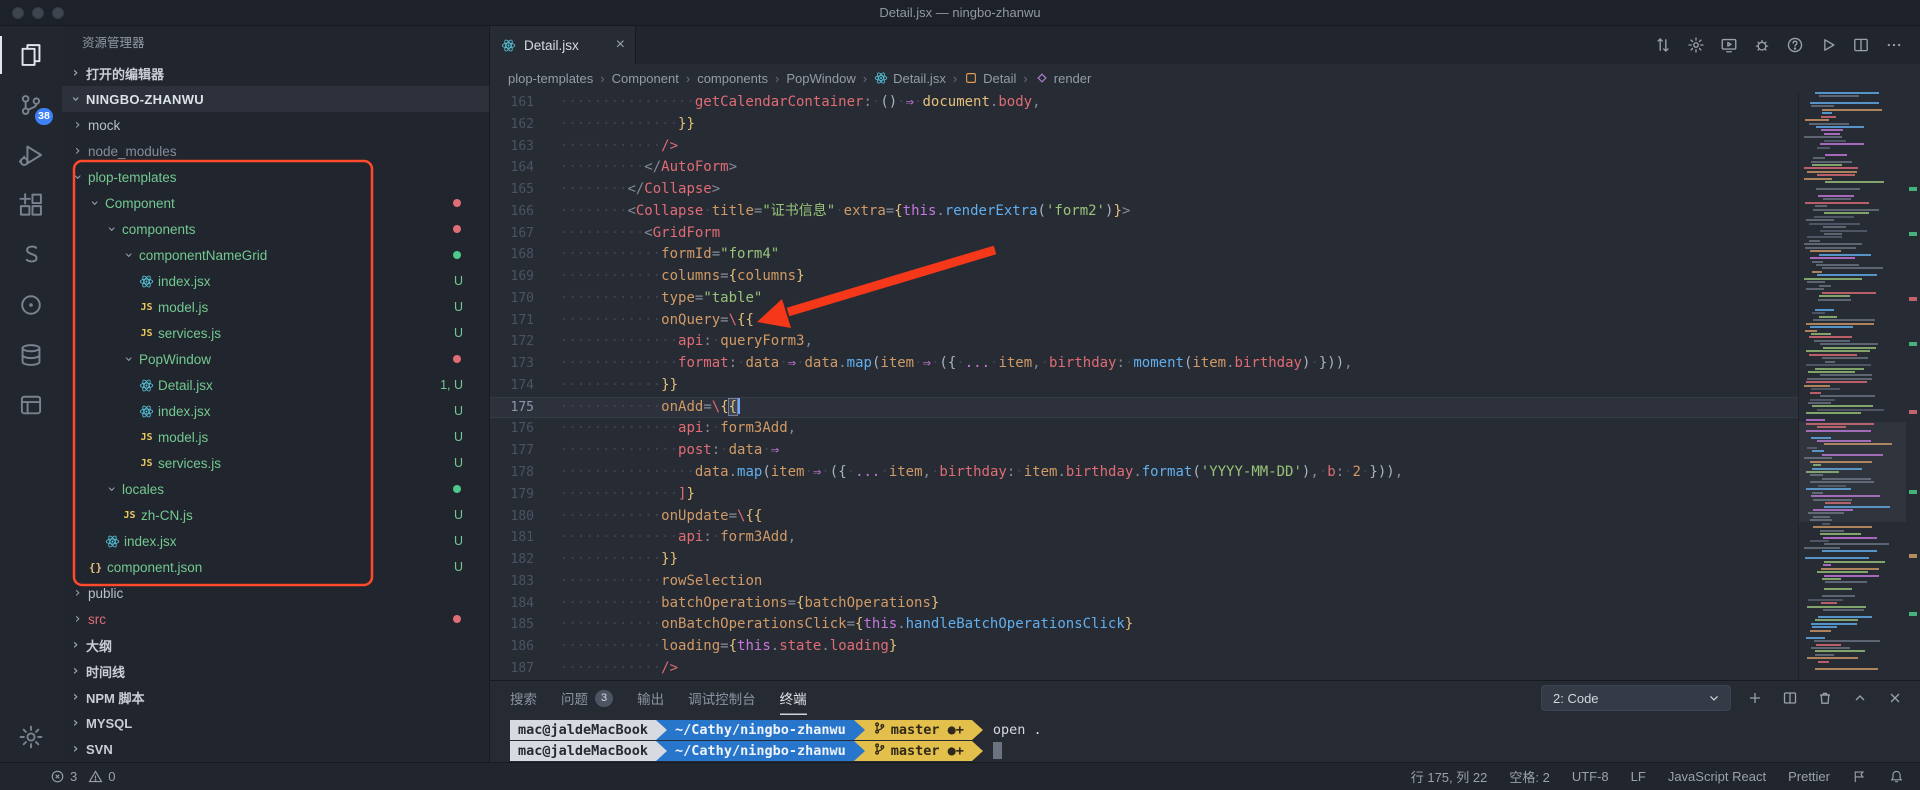  I want to click on sidebar-section: › NPM 脚本, so click(275, 697).